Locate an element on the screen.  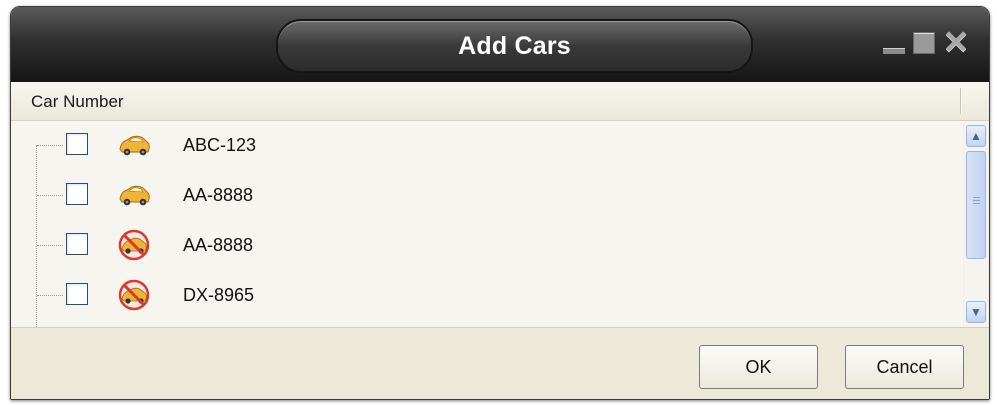
scroll-down-button: ▼ is located at coordinates (976, 312).